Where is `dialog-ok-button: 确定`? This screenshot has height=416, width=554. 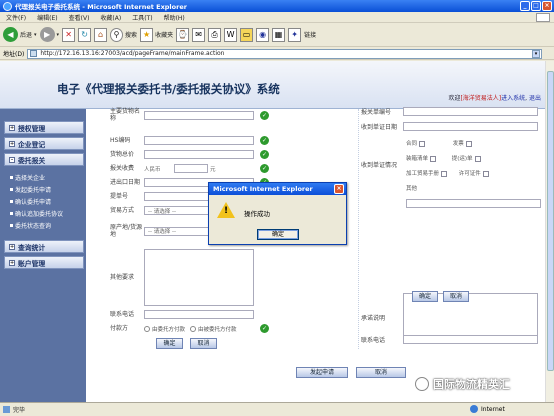
dialog-ok-button: 确定 is located at coordinates (278, 234).